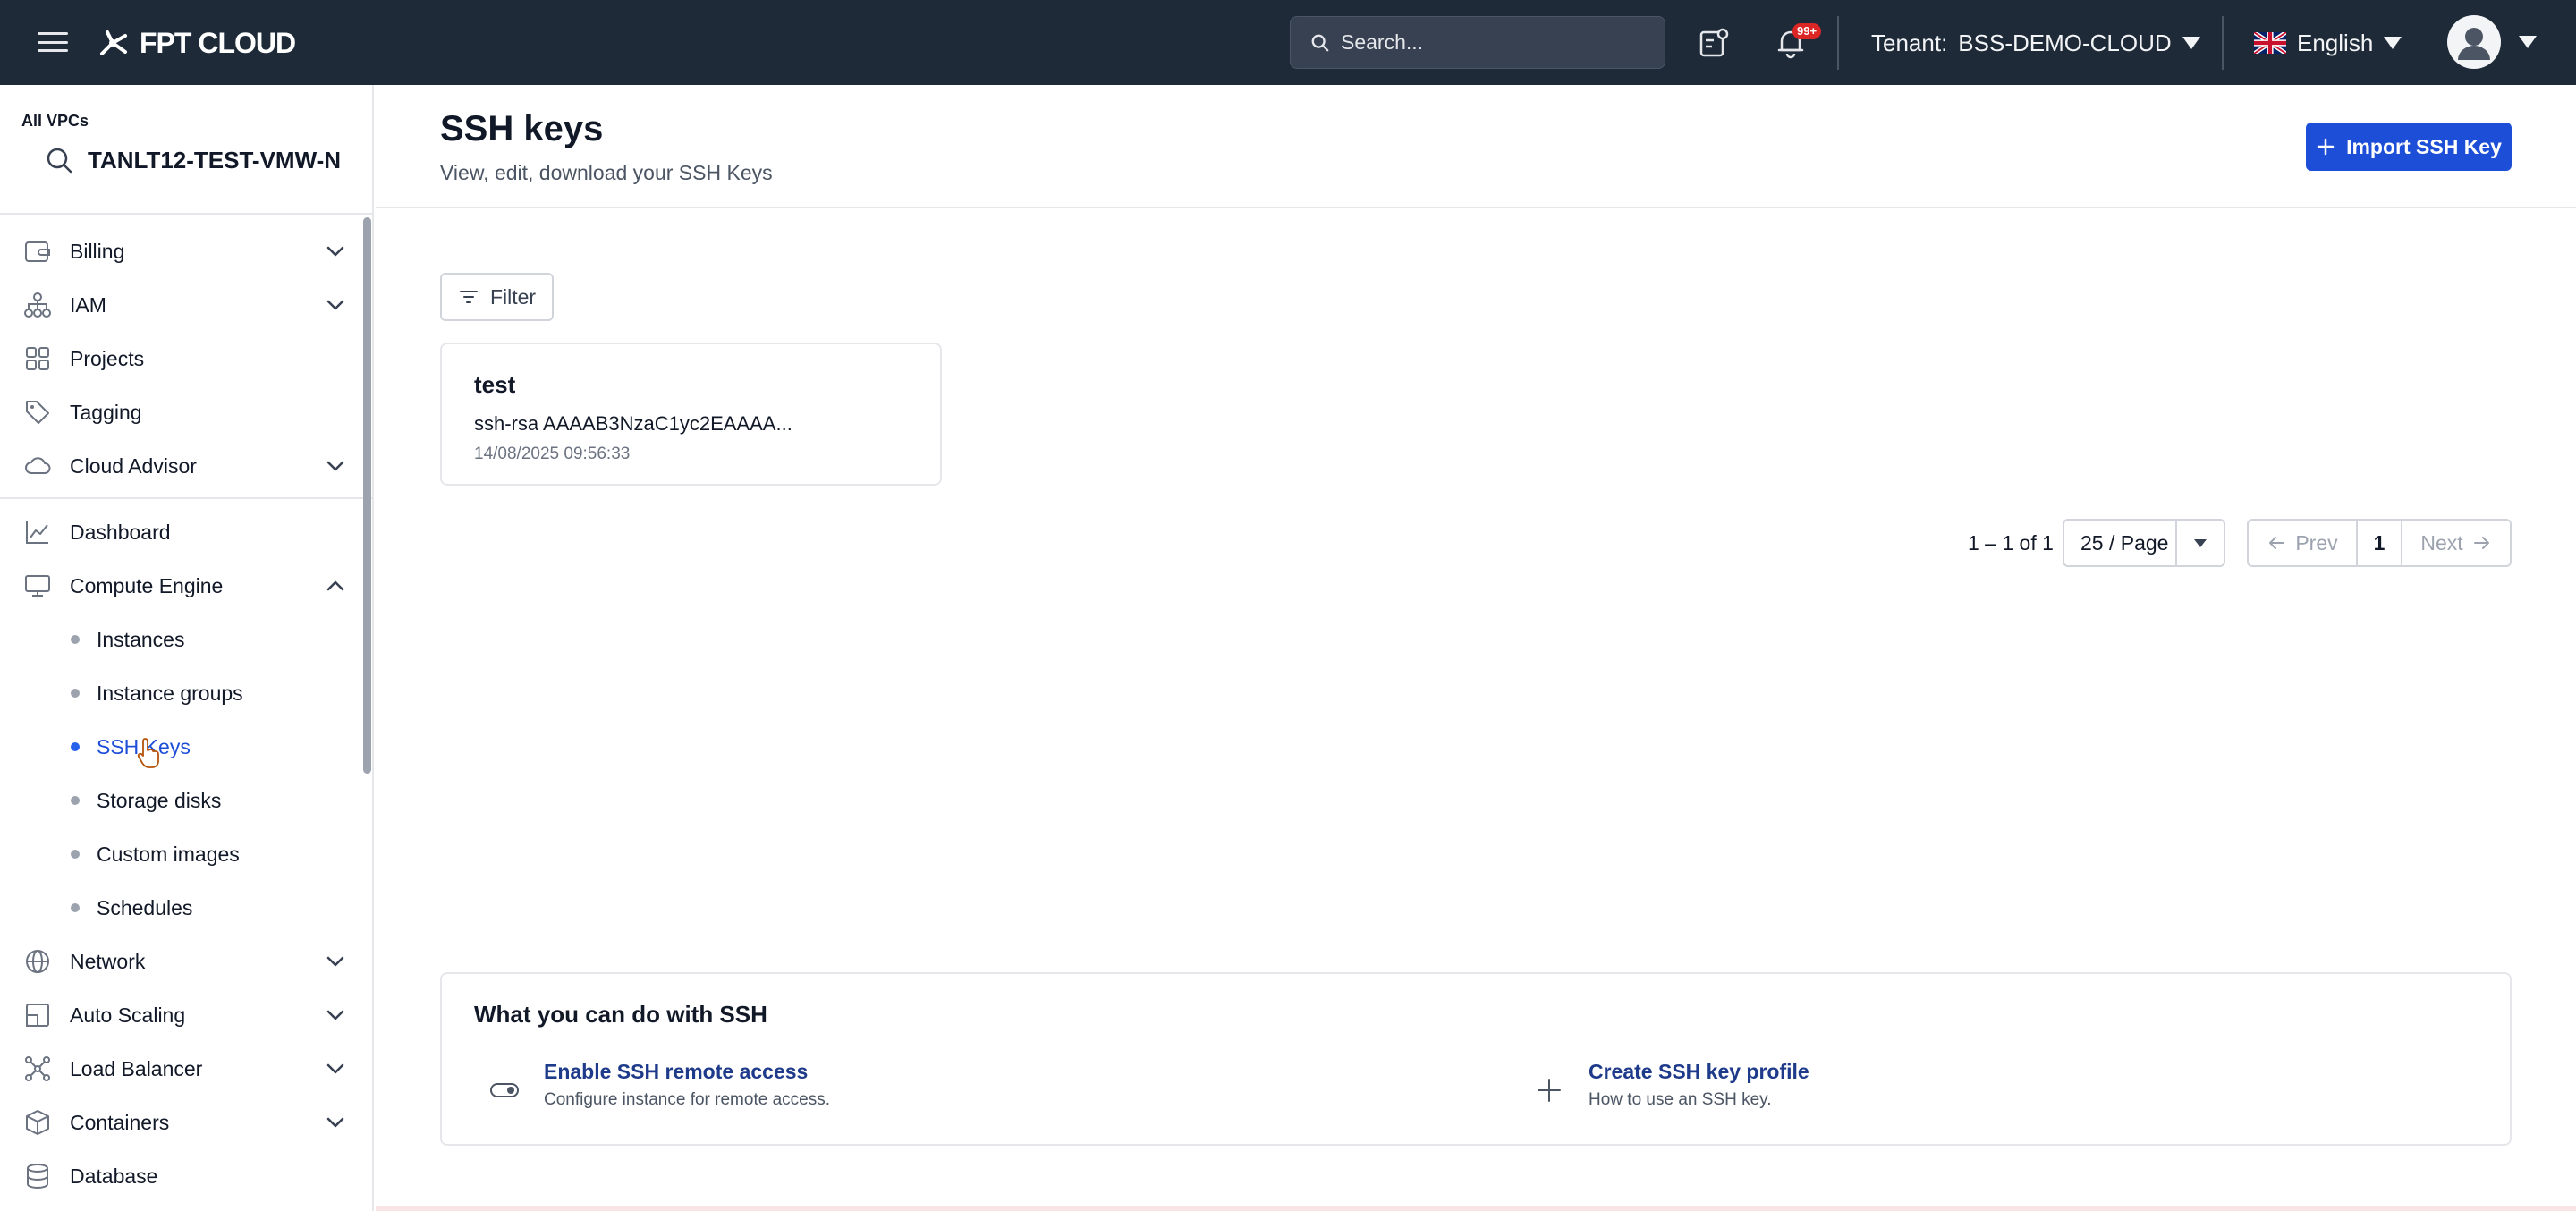 This screenshot has height=1211, width=2576. I want to click on sidebar-item-cloud-advisor: Cloud Advisor, so click(183, 466).